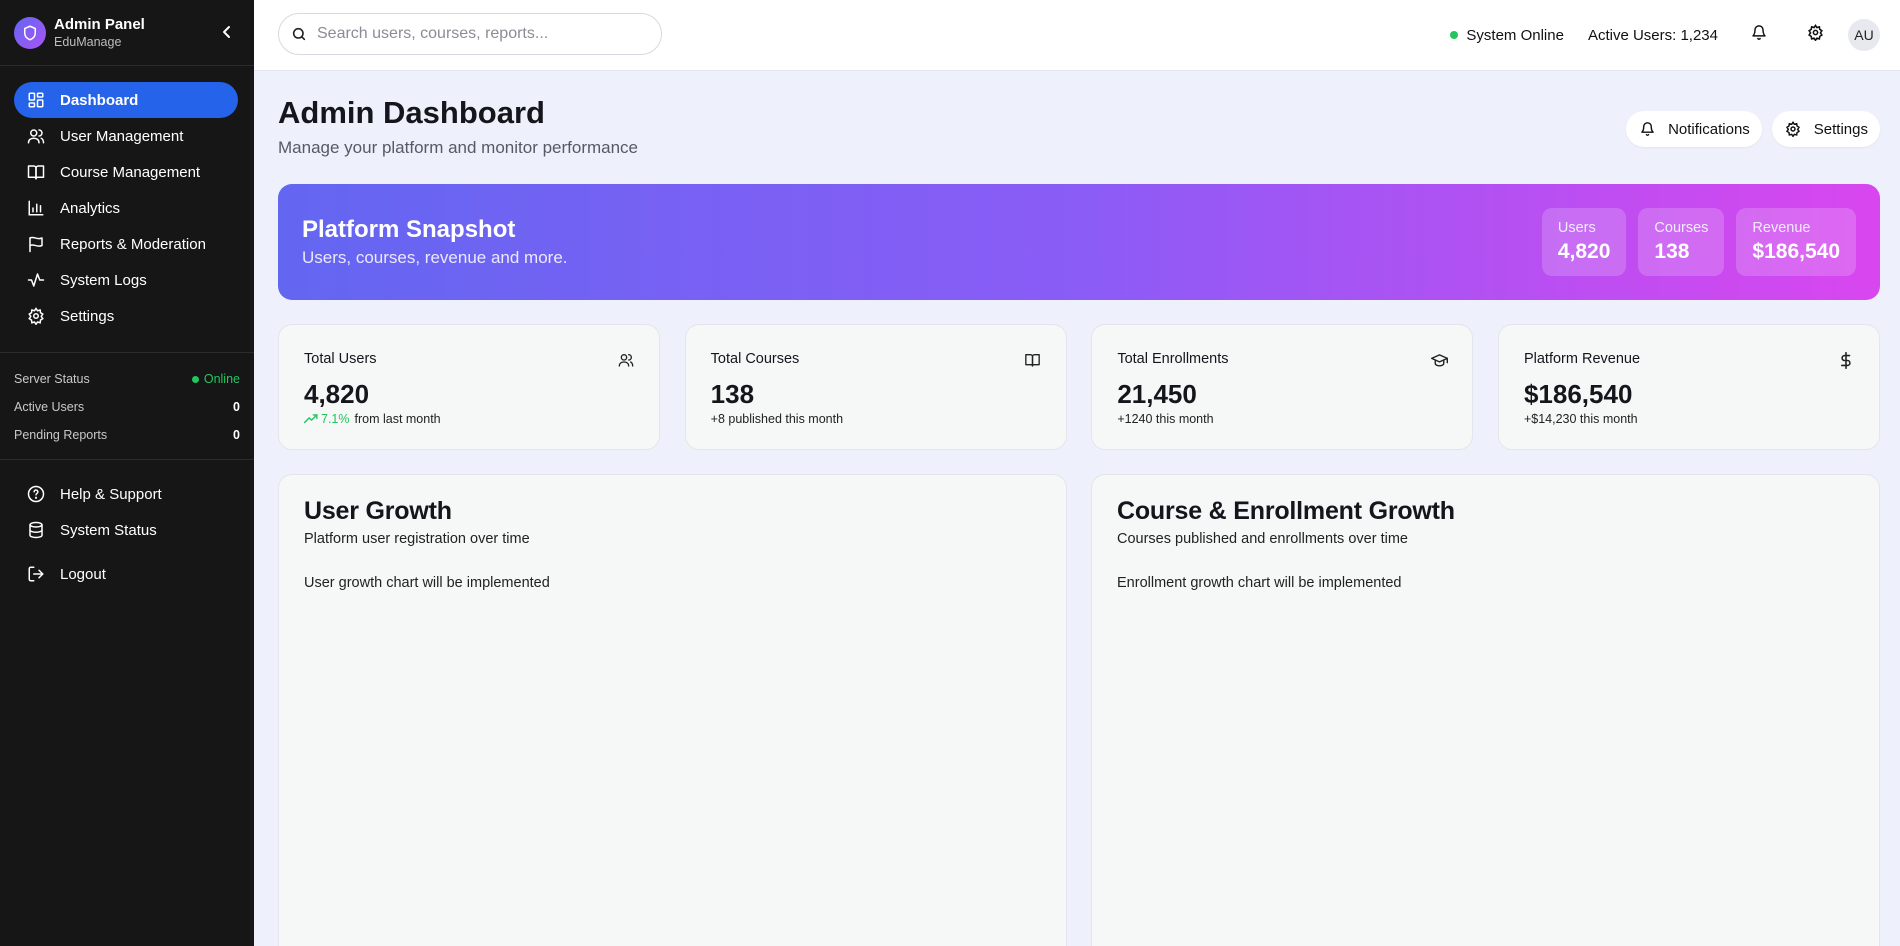 The image size is (1900, 946). Describe the element at coordinates (1709, 129) in the screenshot. I see `notifications-label: Notifications` at that location.